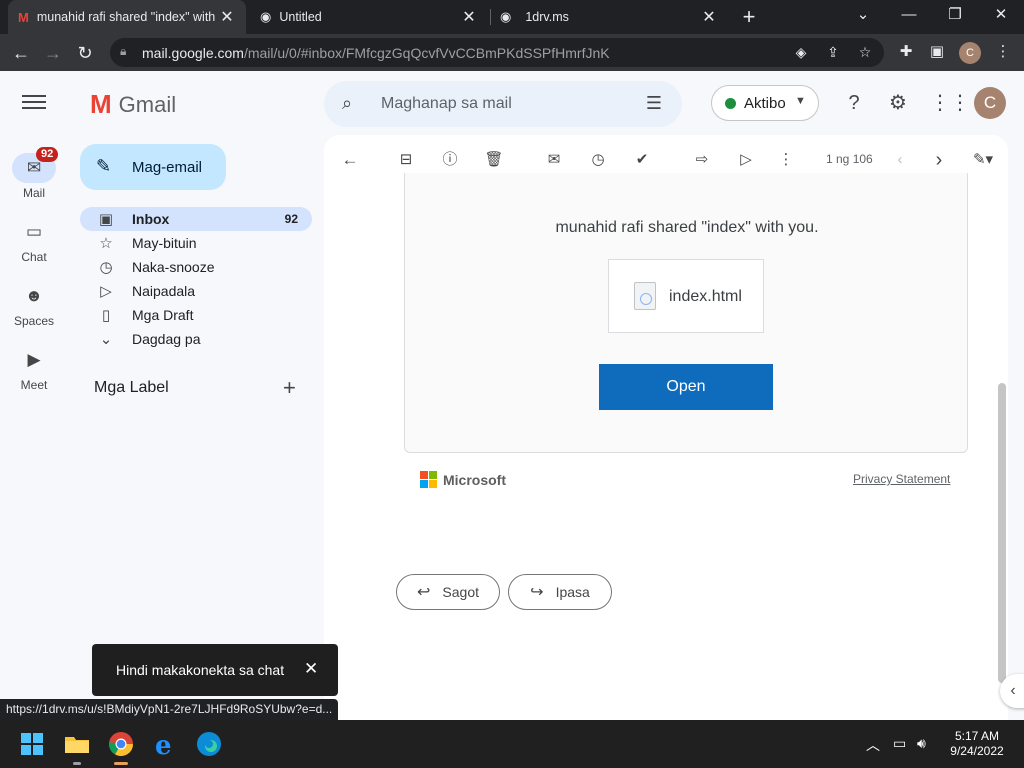 The width and height of the screenshot is (1024, 768). Describe the element at coordinates (289, 388) in the screenshot. I see `add-label-button: +` at that location.